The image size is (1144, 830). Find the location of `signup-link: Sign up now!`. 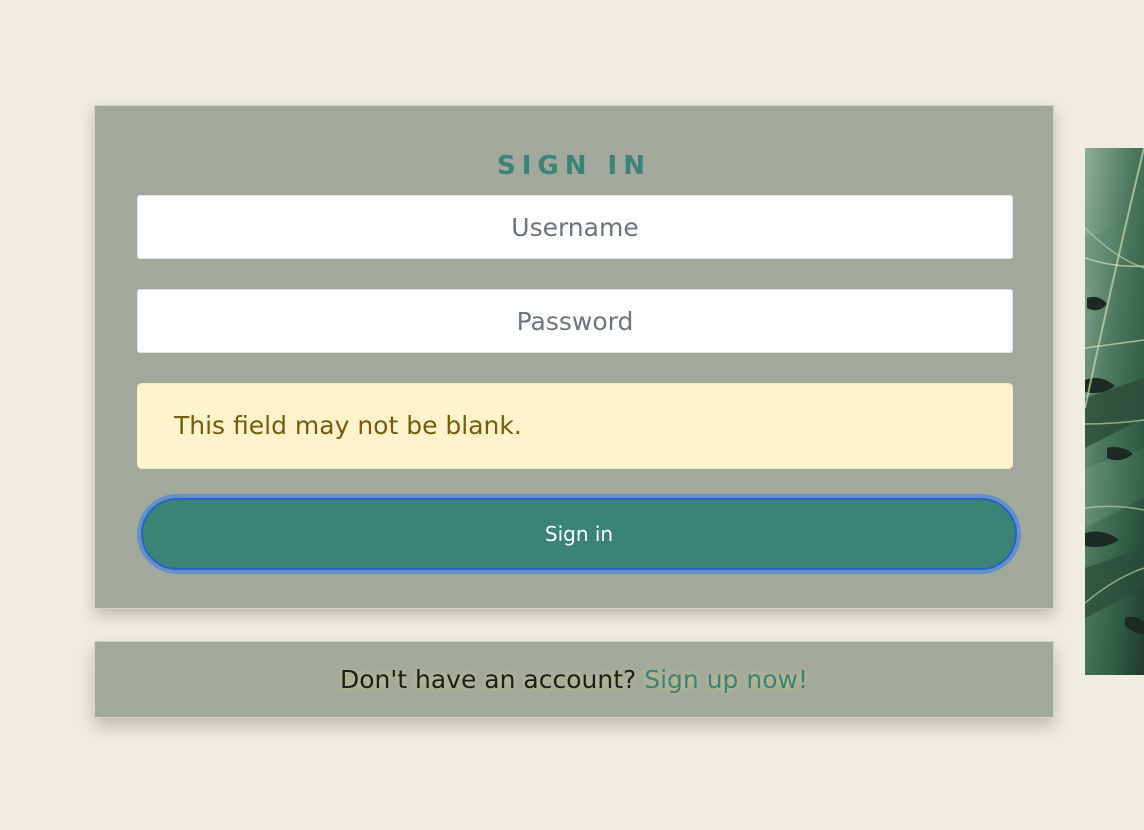

signup-link: Sign up now! is located at coordinates (726, 679).